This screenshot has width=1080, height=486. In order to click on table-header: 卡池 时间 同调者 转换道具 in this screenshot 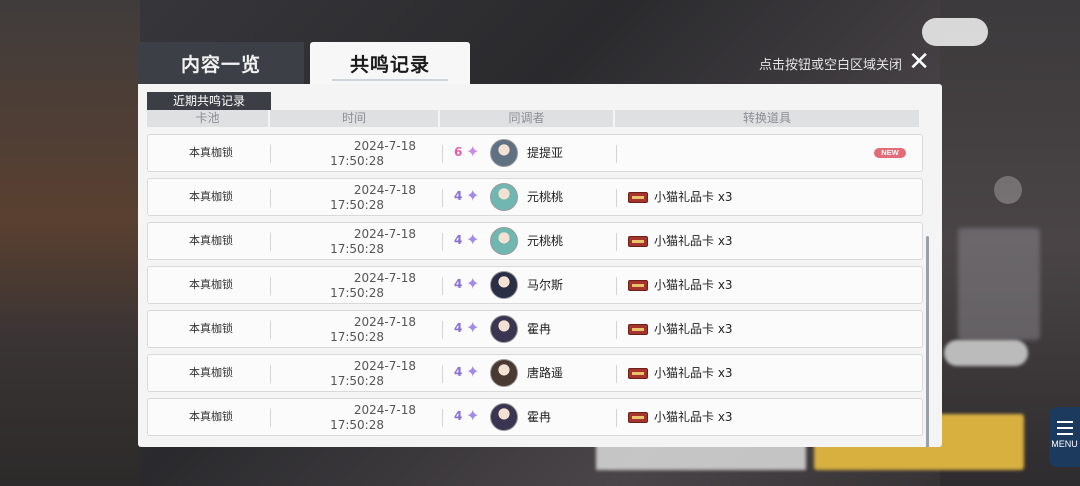, I will do `click(535, 118)`.